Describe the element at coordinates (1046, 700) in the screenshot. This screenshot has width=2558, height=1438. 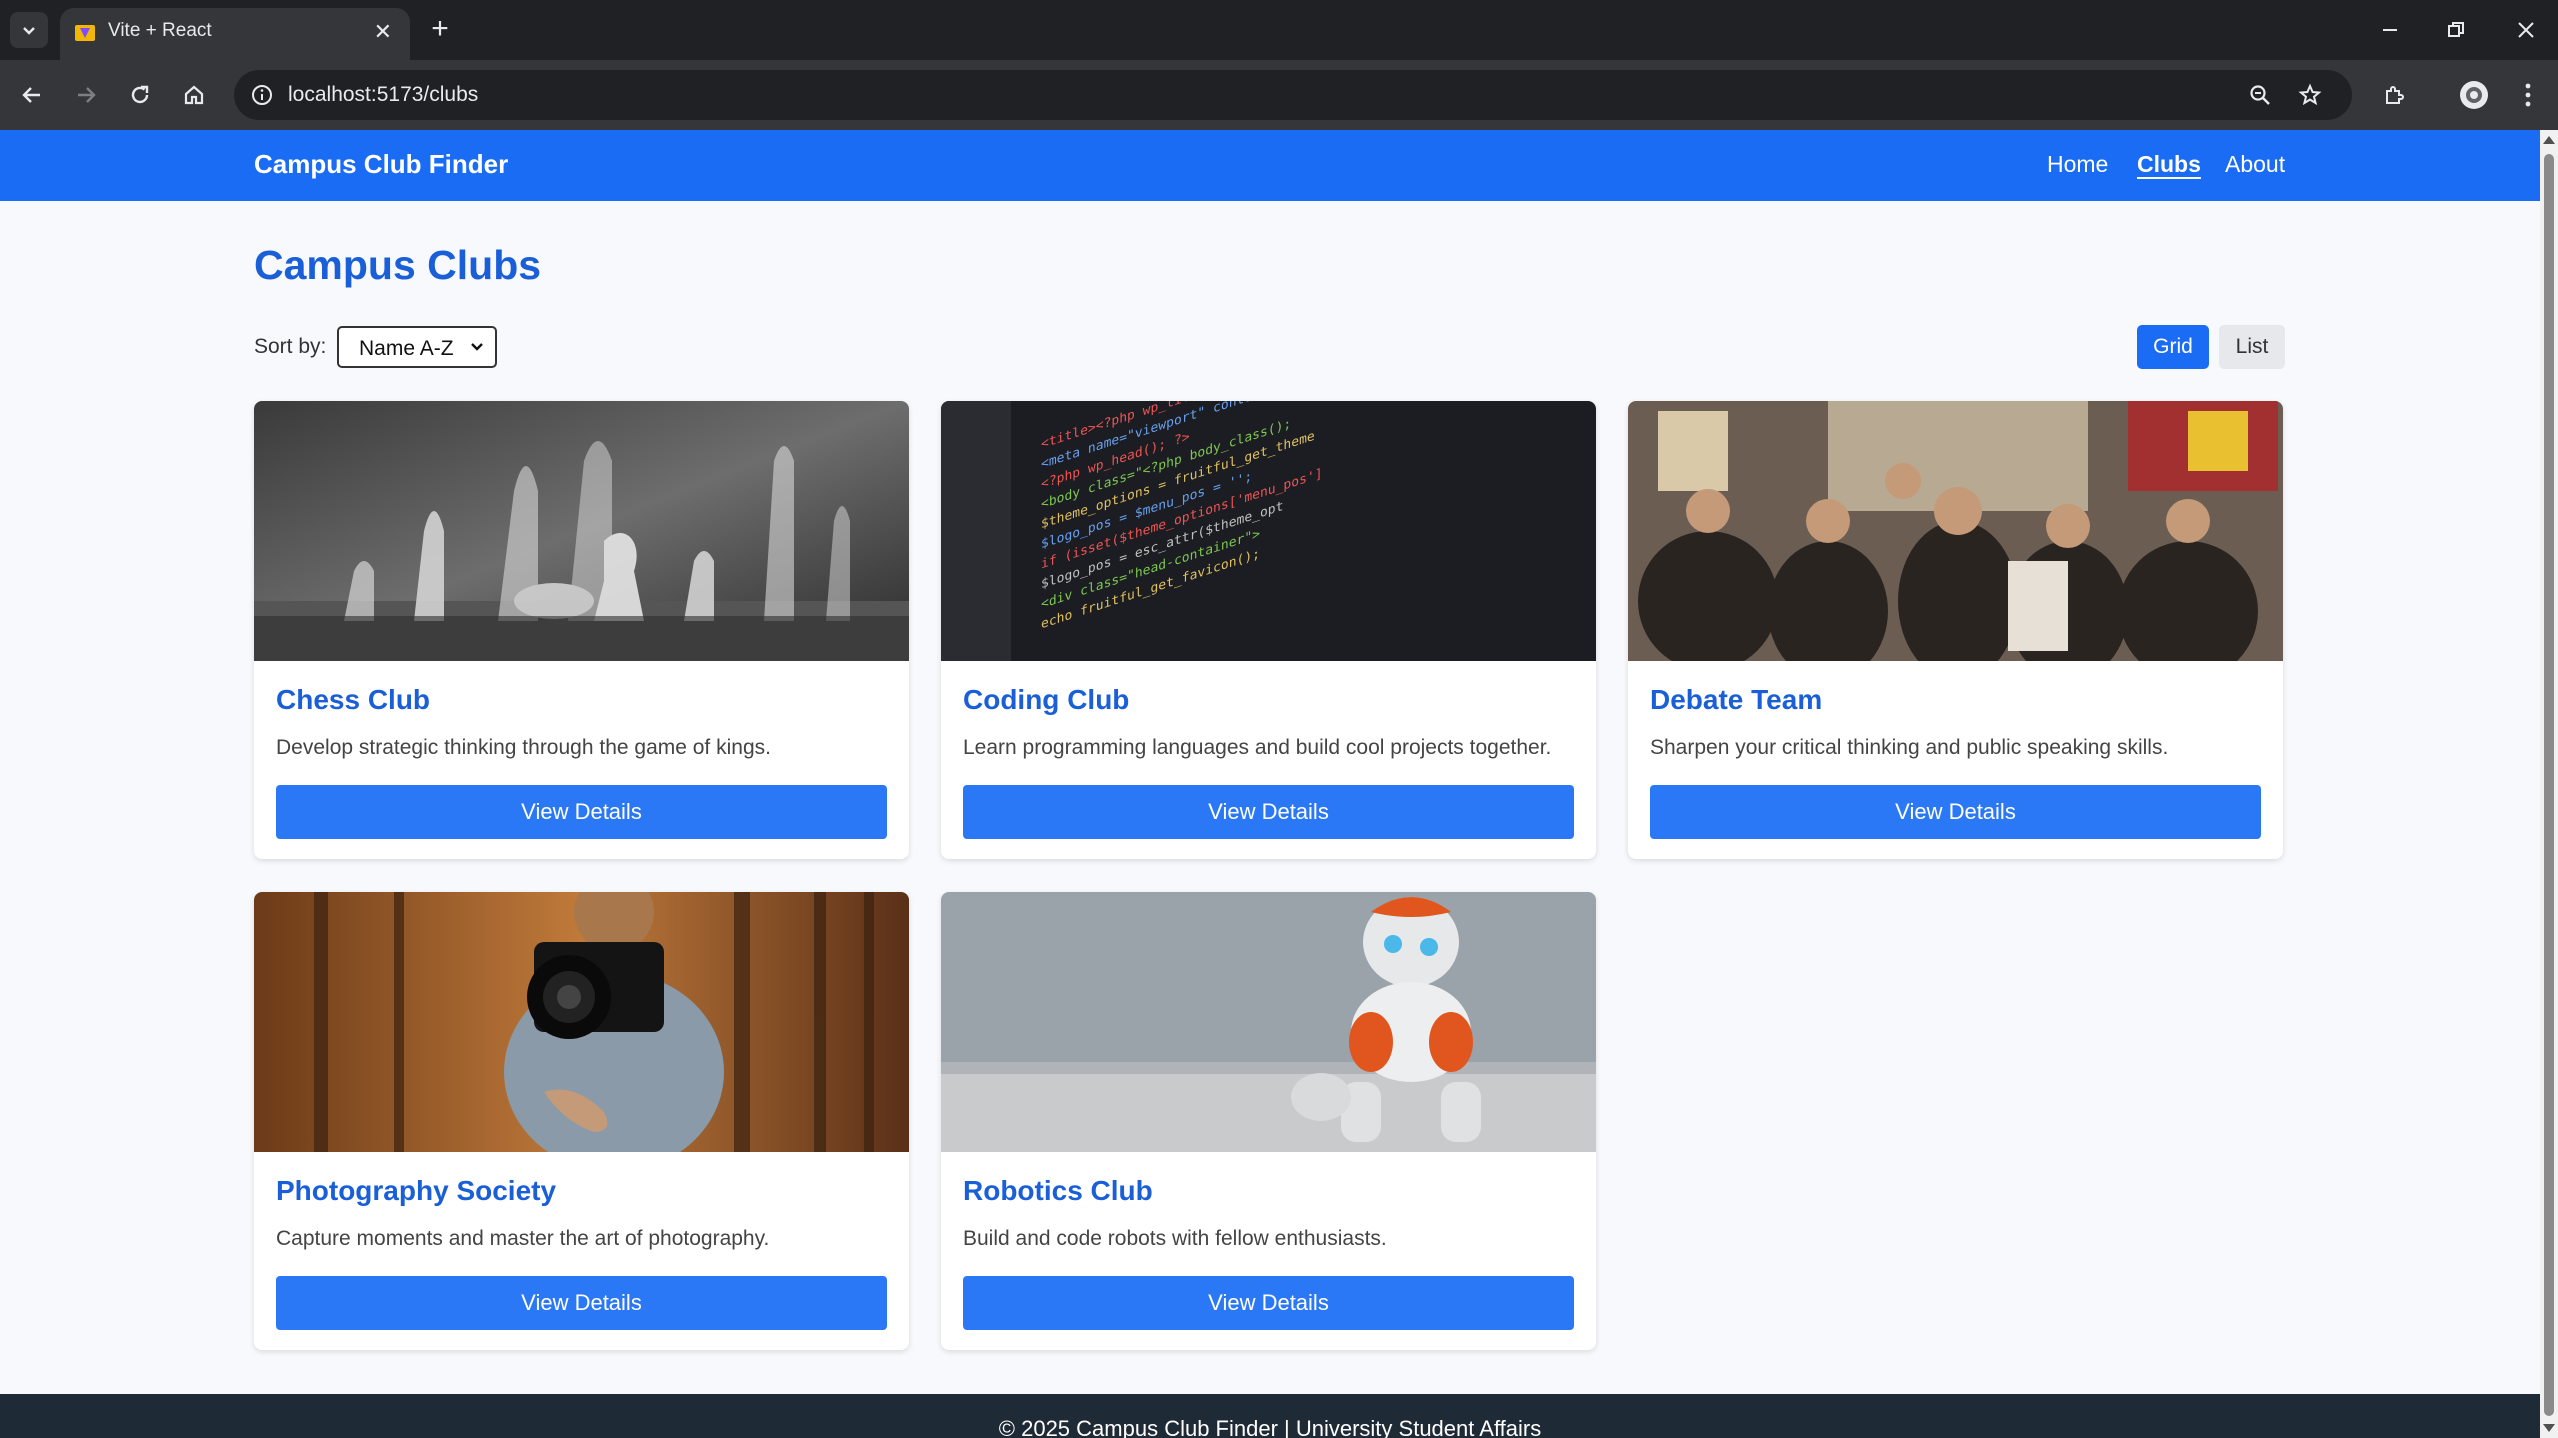
I see `club-name: Coding Club` at that location.